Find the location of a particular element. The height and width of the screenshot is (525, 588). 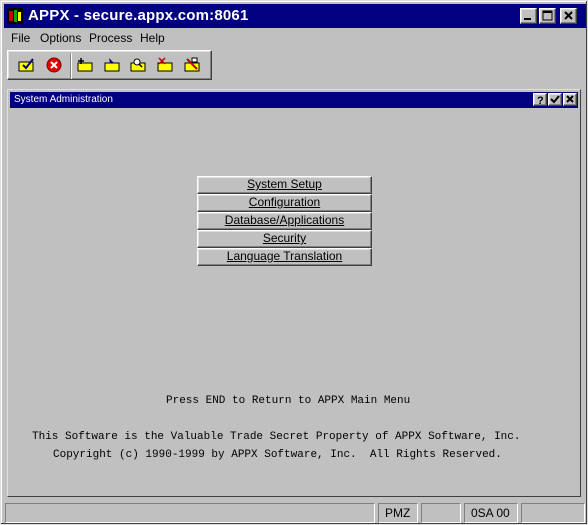

question-icon: ? is located at coordinates (540, 101).